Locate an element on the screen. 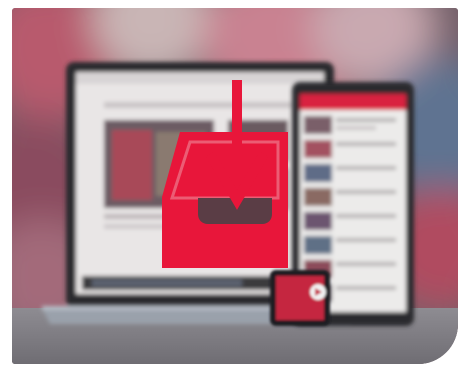 This screenshot has width=469, height=378. phone is located at coordinates (300, 298).